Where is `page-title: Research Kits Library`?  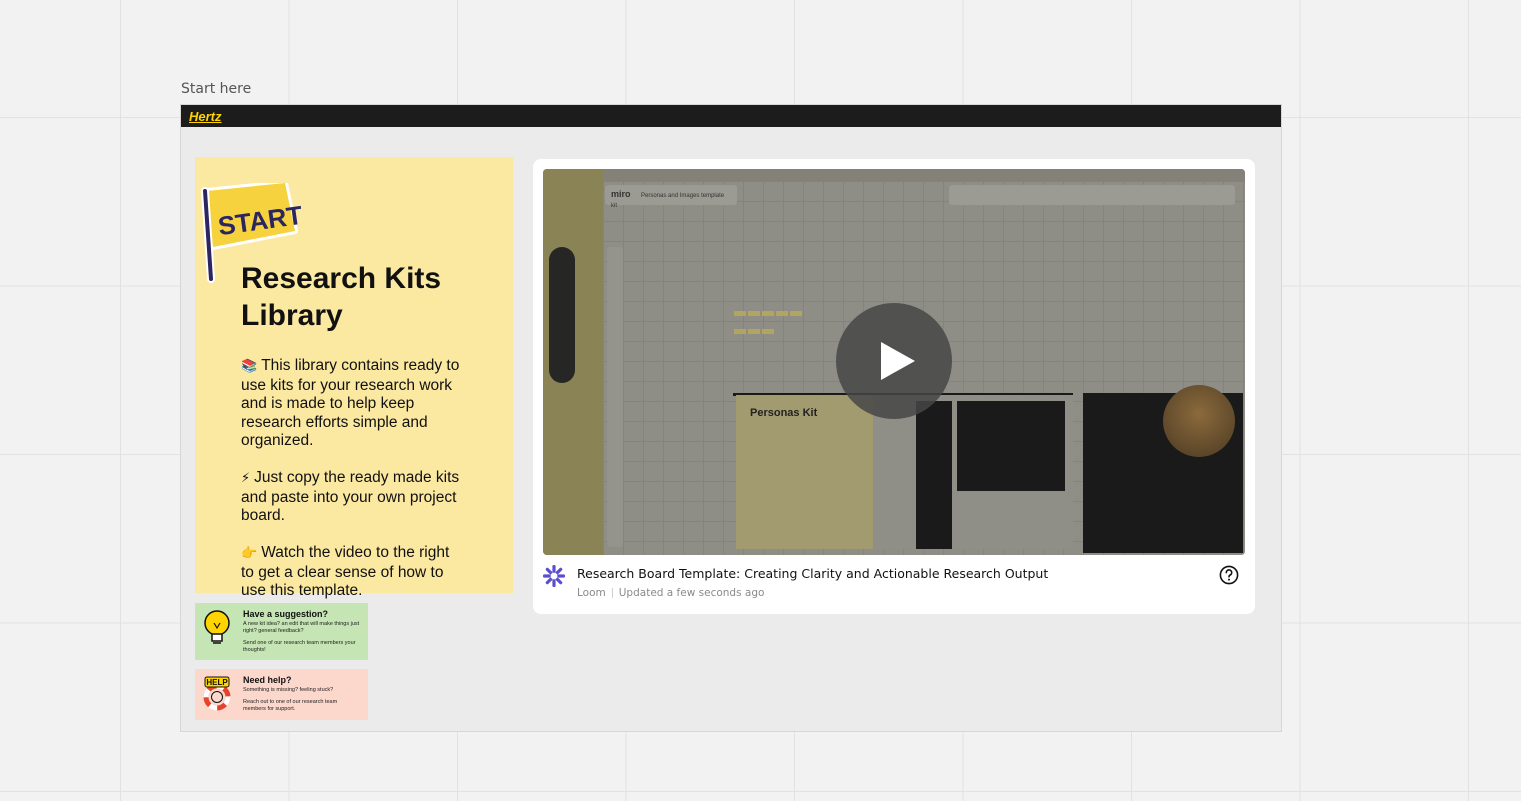
page-title: Research Kits Library is located at coordinates (371, 297).